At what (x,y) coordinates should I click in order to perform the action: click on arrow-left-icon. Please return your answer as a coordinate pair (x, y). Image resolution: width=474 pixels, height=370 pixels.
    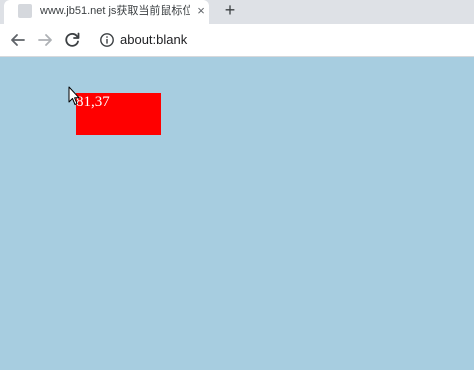
    Looking at the image, I should click on (18, 40).